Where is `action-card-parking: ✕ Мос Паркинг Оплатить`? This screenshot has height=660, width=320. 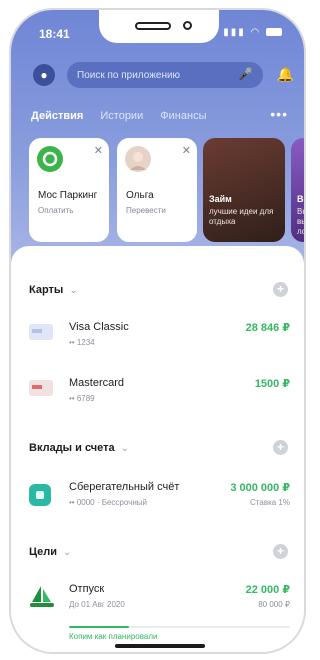
action-card-parking: ✕ Мос Паркинг Оплатить is located at coordinates (69, 190).